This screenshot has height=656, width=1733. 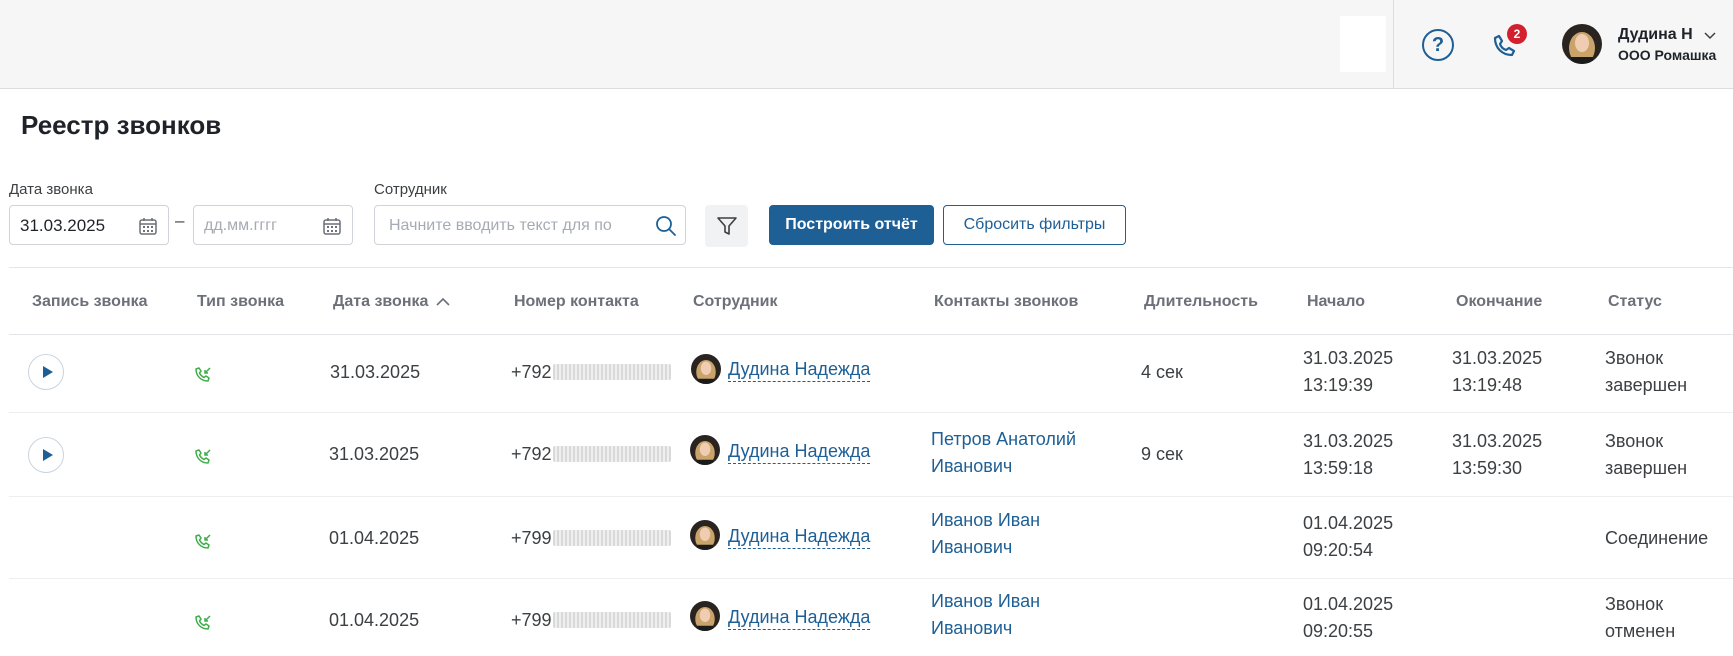 I want to click on sort-asc-icon, so click(x=443, y=301).